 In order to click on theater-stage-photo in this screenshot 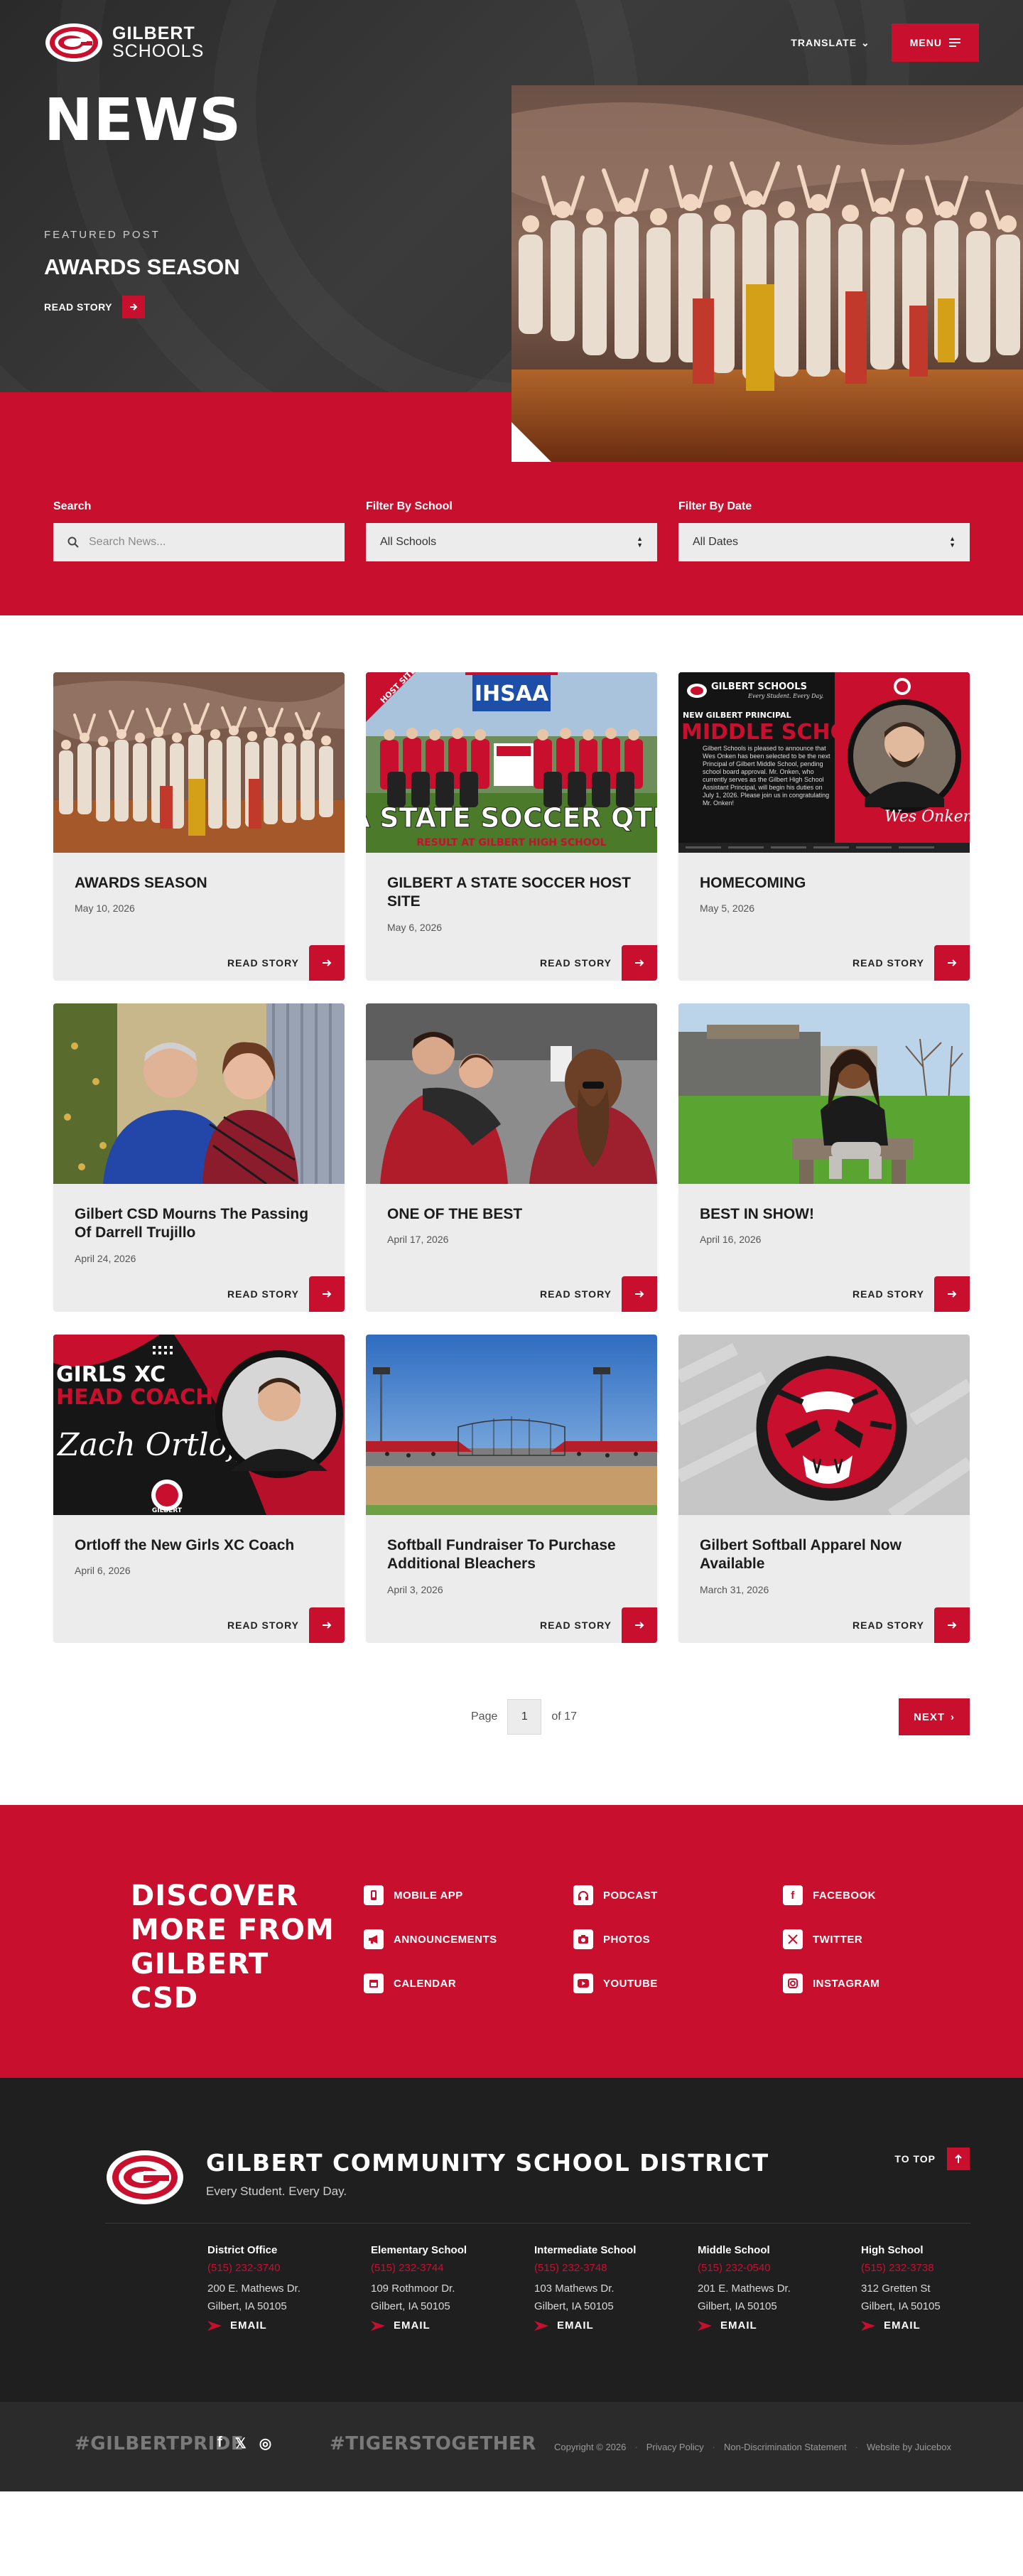, I will do `click(768, 273)`.